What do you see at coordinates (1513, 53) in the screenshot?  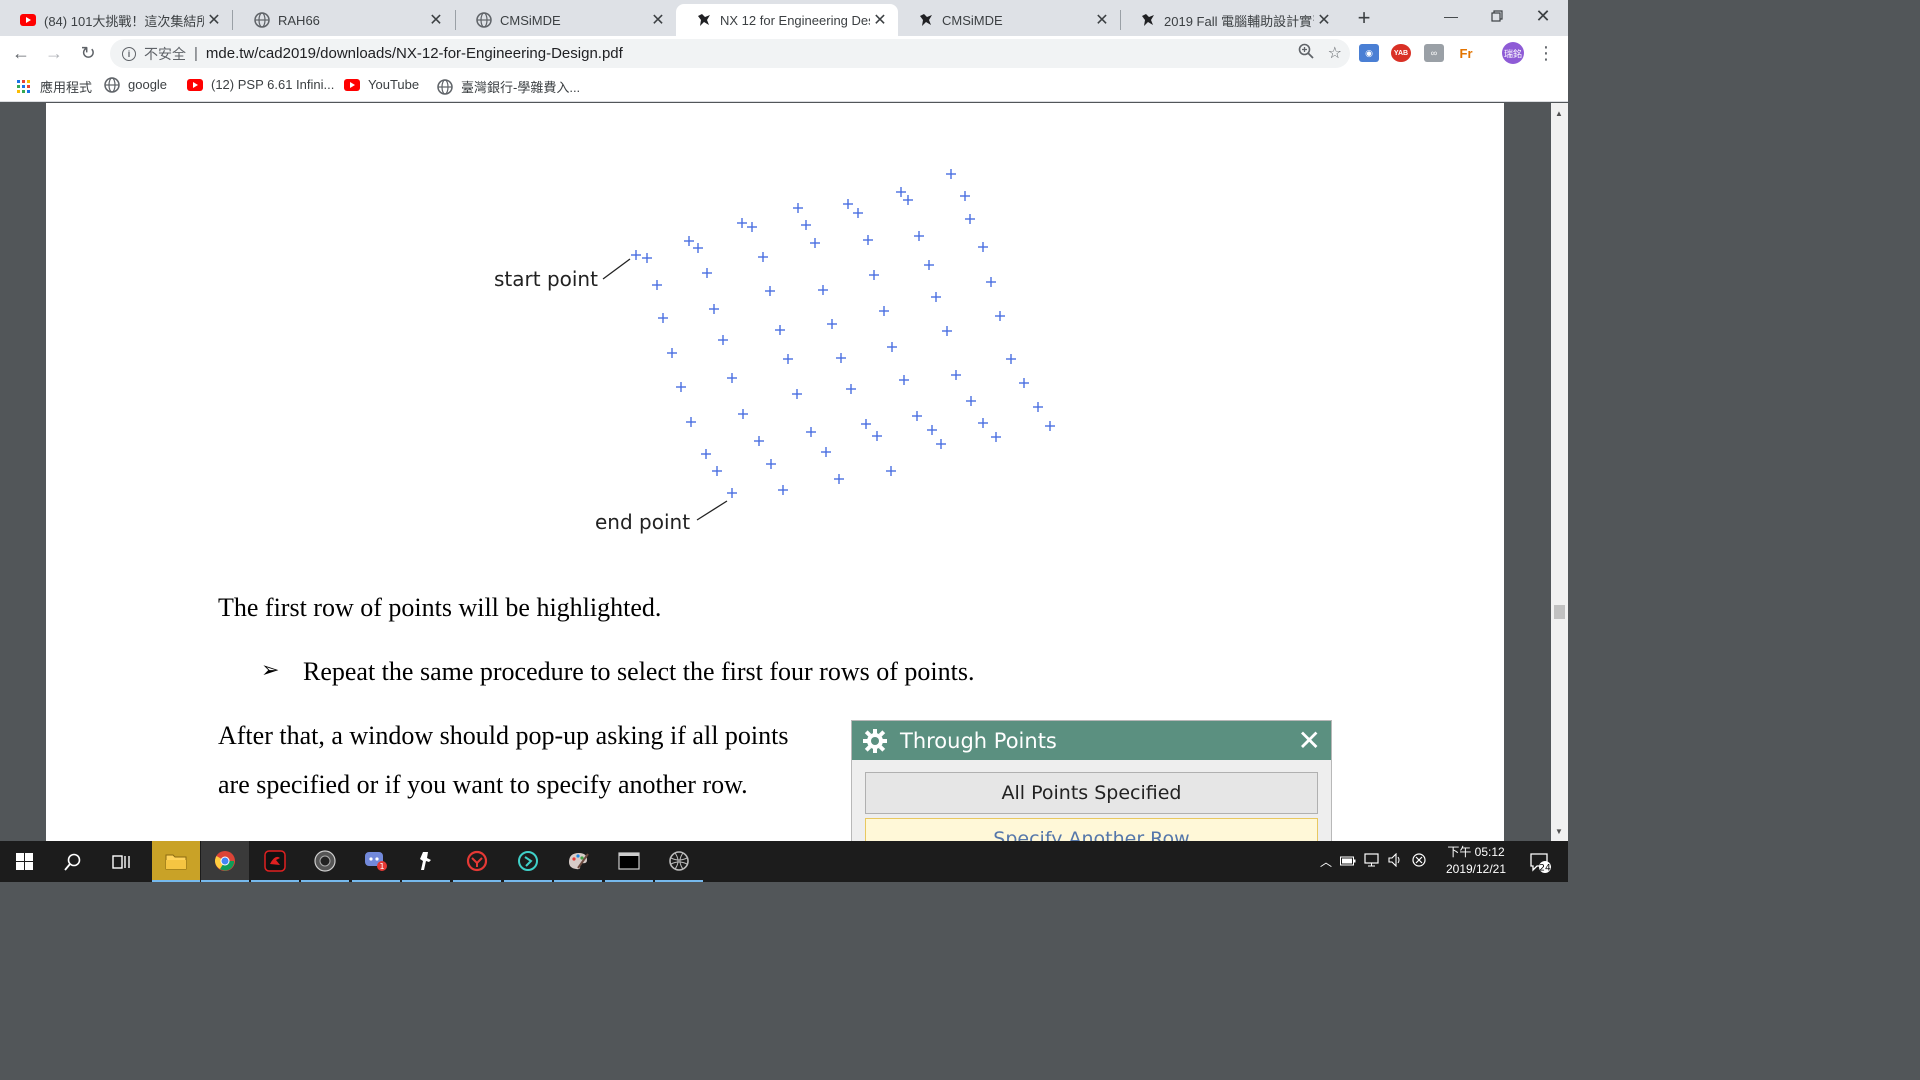 I see `profile-avatar: 瑞銘` at bounding box center [1513, 53].